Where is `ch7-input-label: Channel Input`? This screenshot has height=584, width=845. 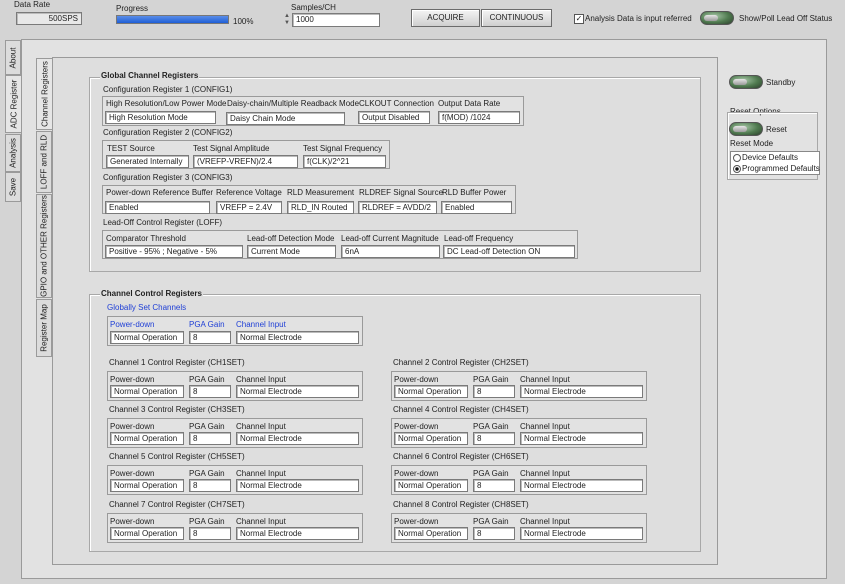
ch7-input-label: Channel Input is located at coordinates (261, 521).